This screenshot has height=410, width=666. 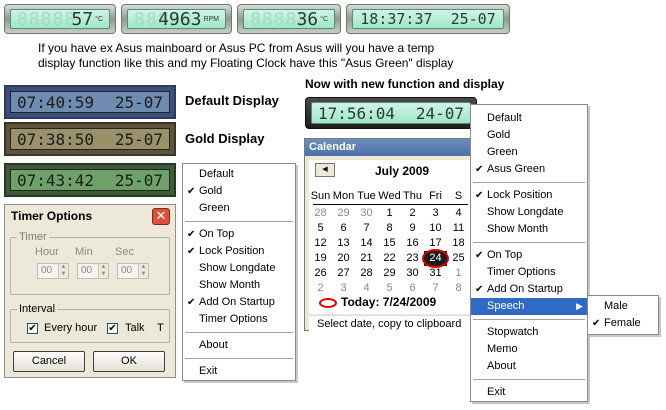 I want to click on right-menu-item-lock-position: ✔ Lock Position, so click(x=529, y=195).